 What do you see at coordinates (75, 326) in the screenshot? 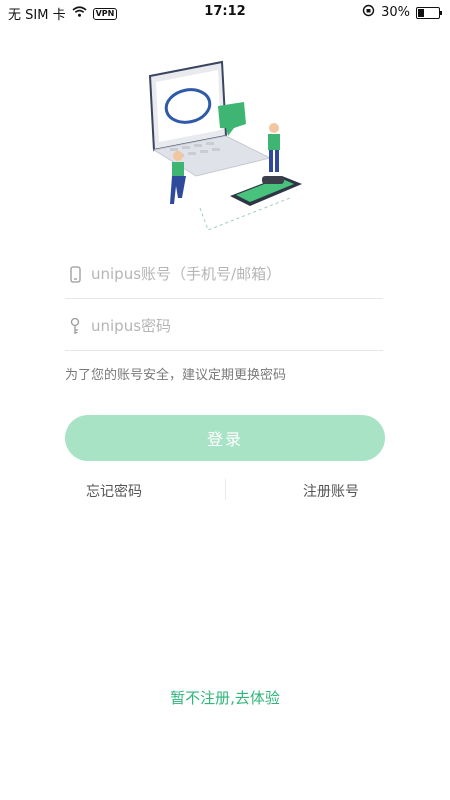
I see `key-icon` at bounding box center [75, 326].